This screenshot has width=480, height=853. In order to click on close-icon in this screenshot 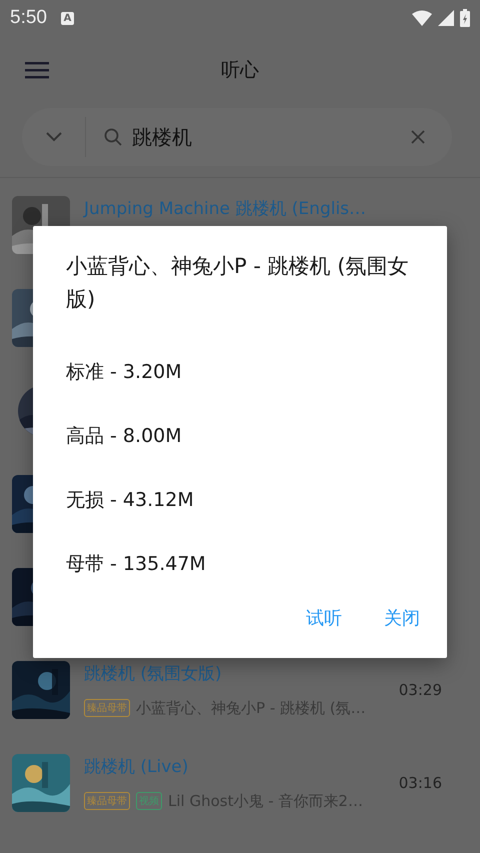, I will do `click(418, 137)`.